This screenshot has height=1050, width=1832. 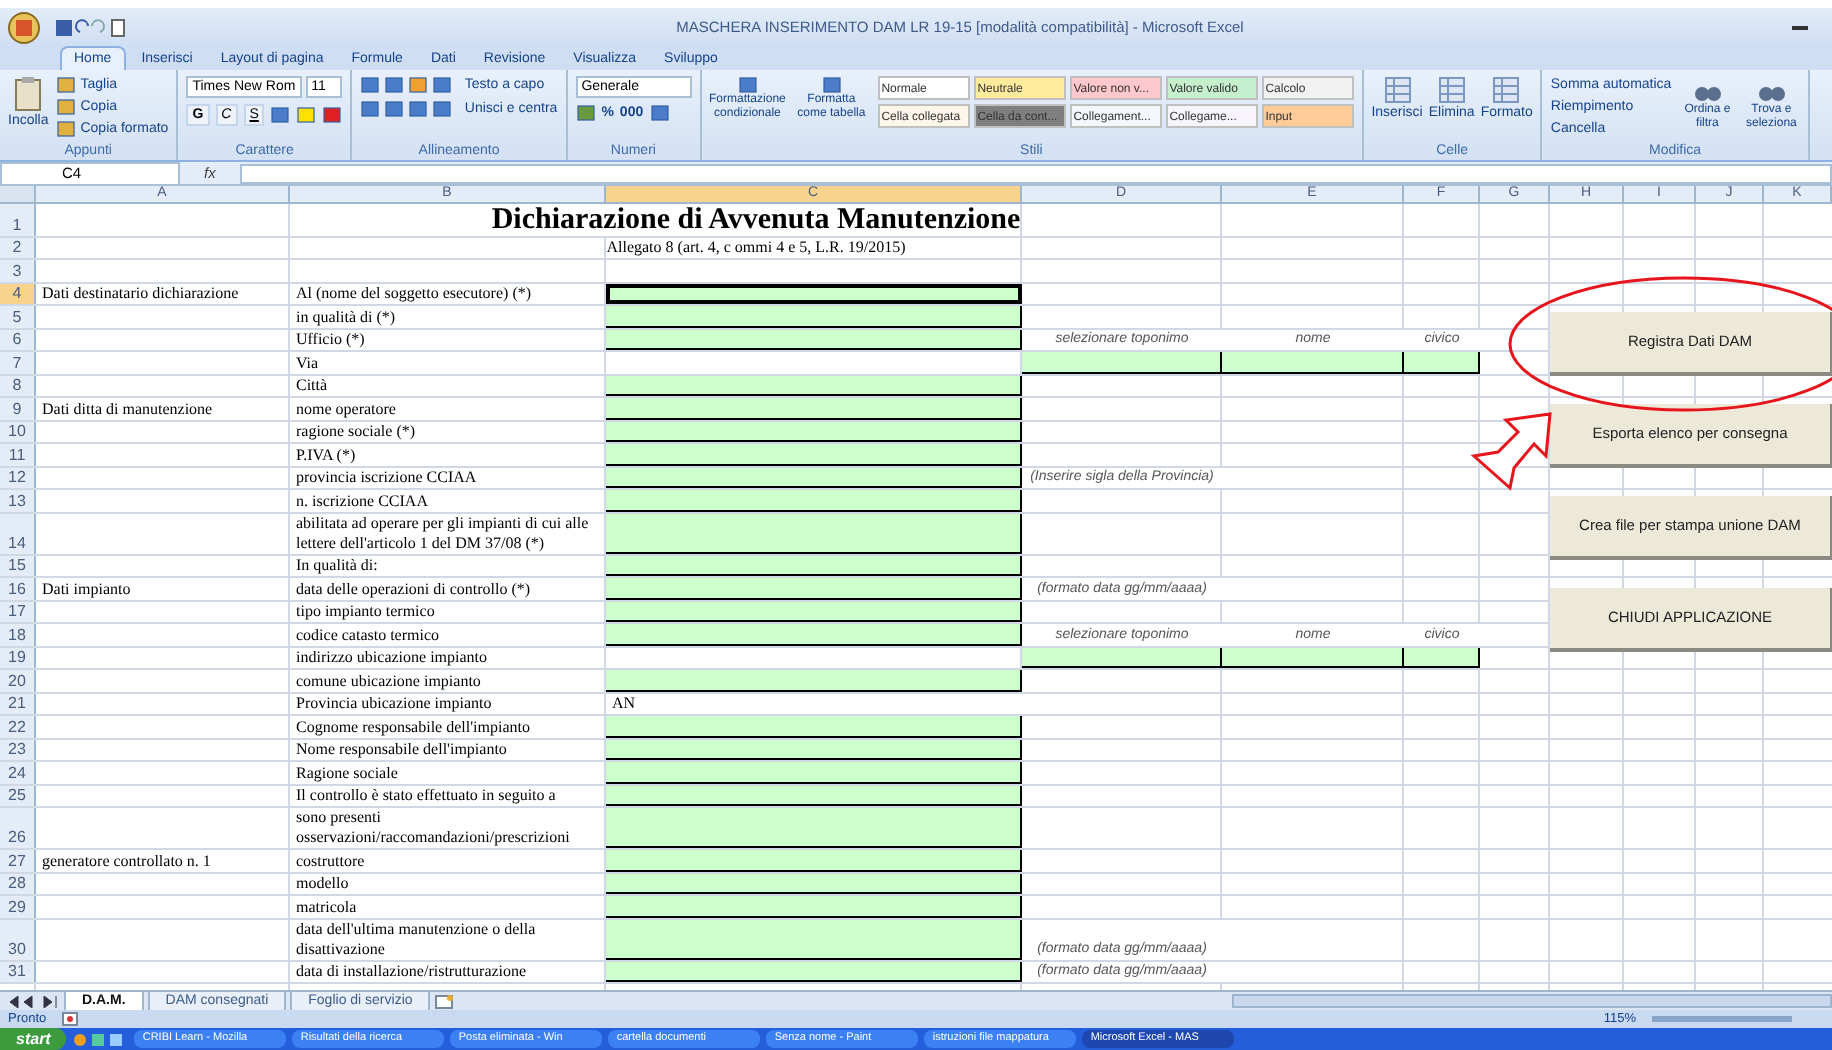 What do you see at coordinates (392, 658) in the screenshot?
I see `field-label: indirizzo ubicazione impianto` at bounding box center [392, 658].